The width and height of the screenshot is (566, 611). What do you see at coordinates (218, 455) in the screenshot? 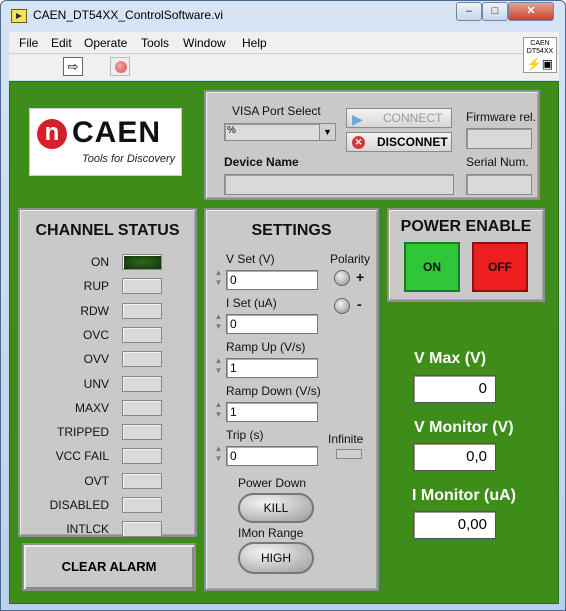
I see `trip-spinner-icon: ▲ ▼` at bounding box center [218, 455].